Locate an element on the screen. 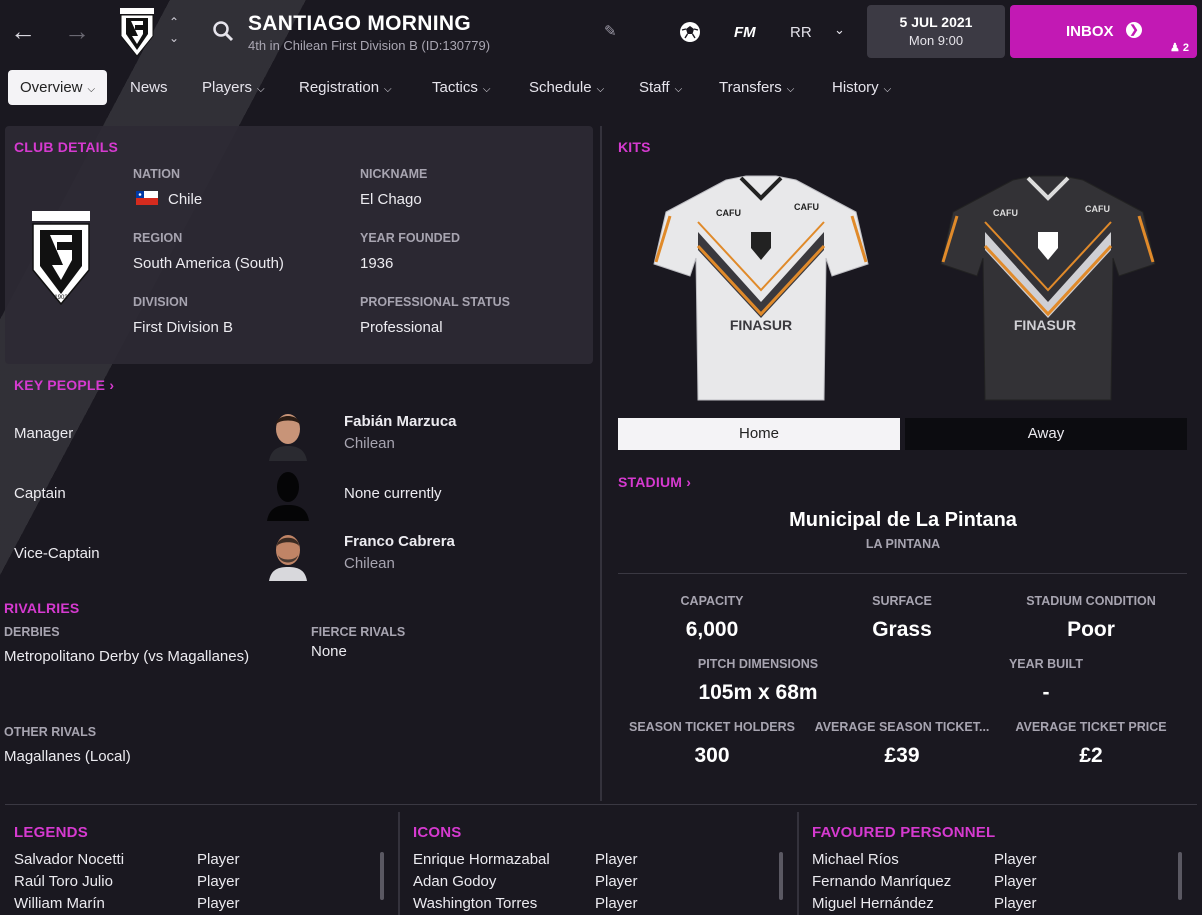 Image resolution: width=1202 pixels, height=915 pixels. tab-staff: Staff ⌵ is located at coordinates (660, 87).